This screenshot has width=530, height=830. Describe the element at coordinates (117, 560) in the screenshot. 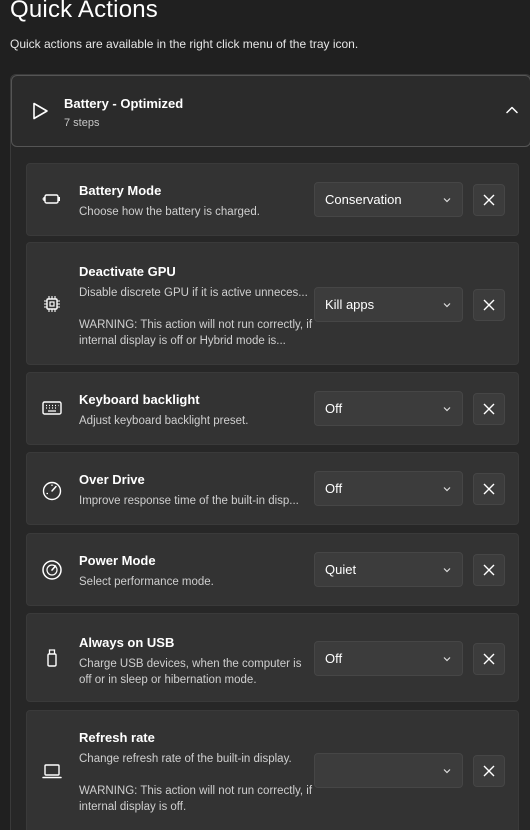

I see `step-title: Power Mode` at that location.